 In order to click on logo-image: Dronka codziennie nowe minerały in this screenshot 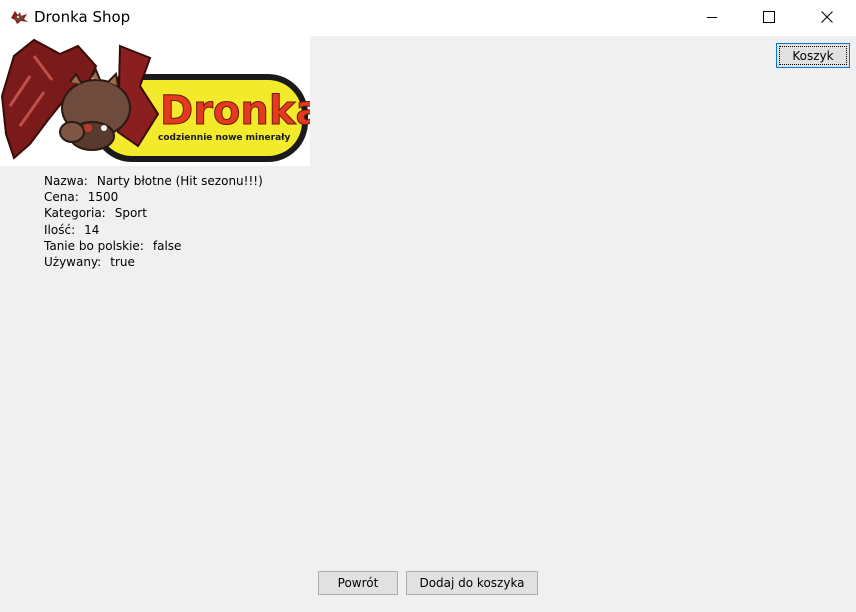, I will do `click(161, 101)`.